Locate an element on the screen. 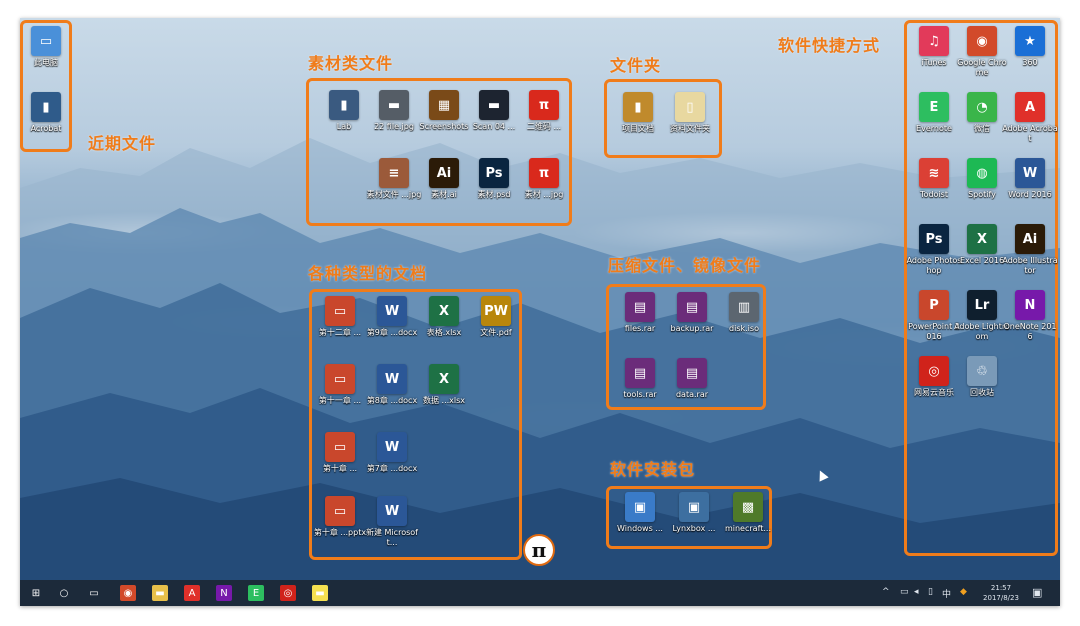 The image size is (1080, 626). grid-image-icon: ▦ is located at coordinates (444, 105).